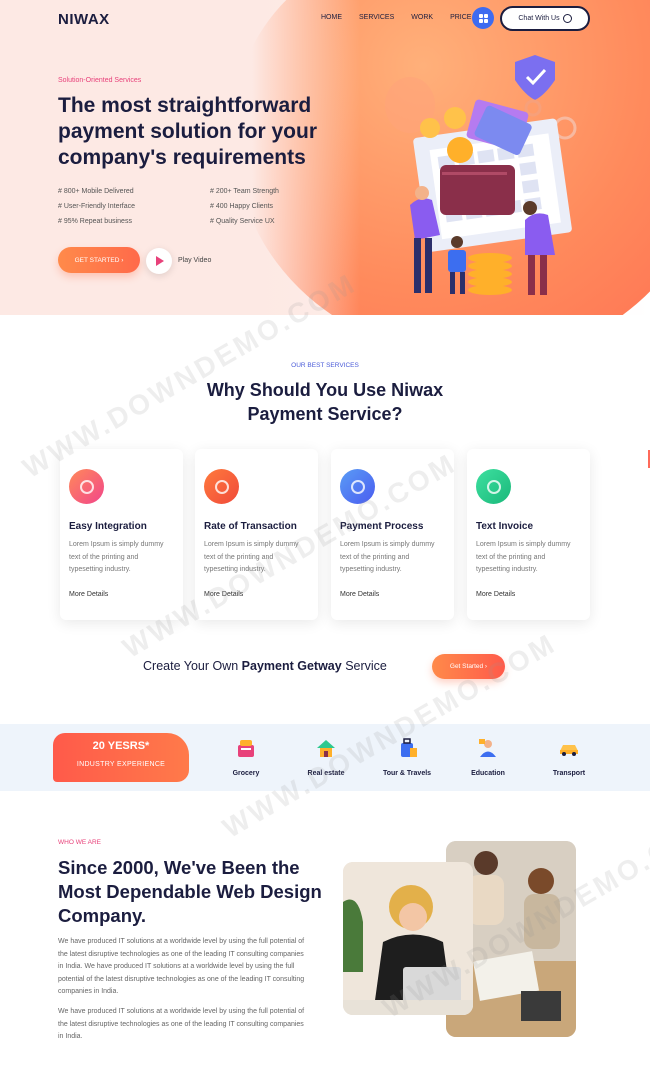  What do you see at coordinates (326, 773) in the screenshot?
I see `industry-label: Real estate` at bounding box center [326, 773].